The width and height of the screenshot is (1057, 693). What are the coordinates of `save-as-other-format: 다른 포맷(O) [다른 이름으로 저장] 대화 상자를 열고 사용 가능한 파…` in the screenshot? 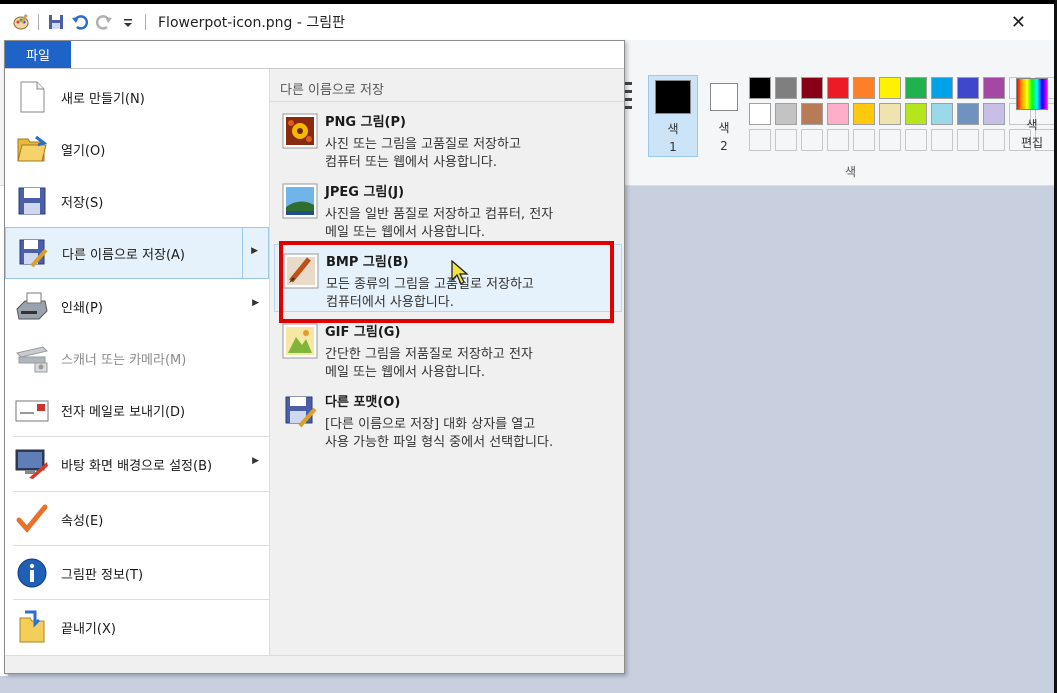 It's located at (448, 419).